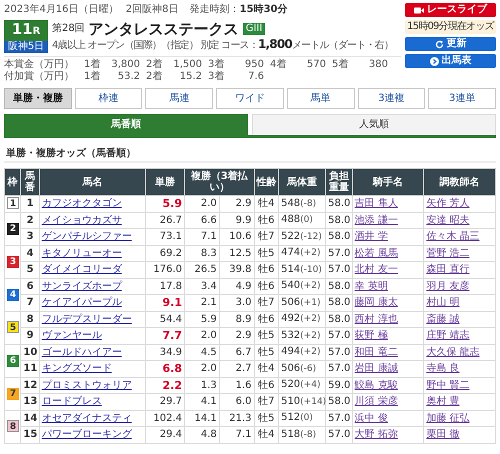  I want to click on horse-number: 10, so click(30, 352).